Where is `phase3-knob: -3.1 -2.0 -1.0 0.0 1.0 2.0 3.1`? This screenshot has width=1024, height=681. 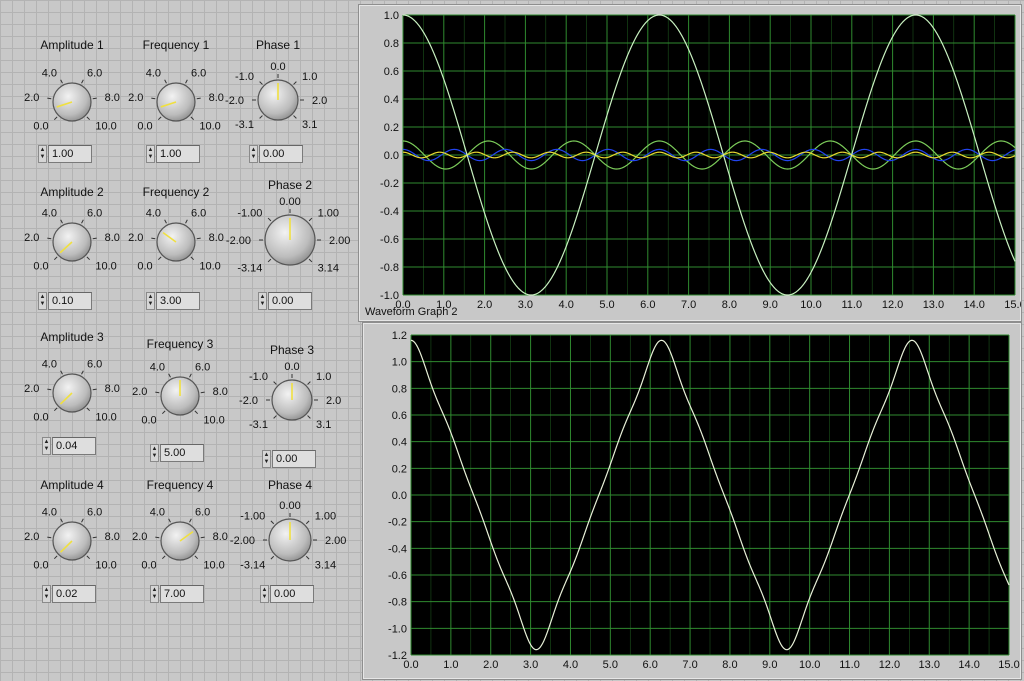
phase3-knob: -3.1 -2.0 -1.0 0.0 1.0 2.0 3.1 is located at coordinates (292, 400).